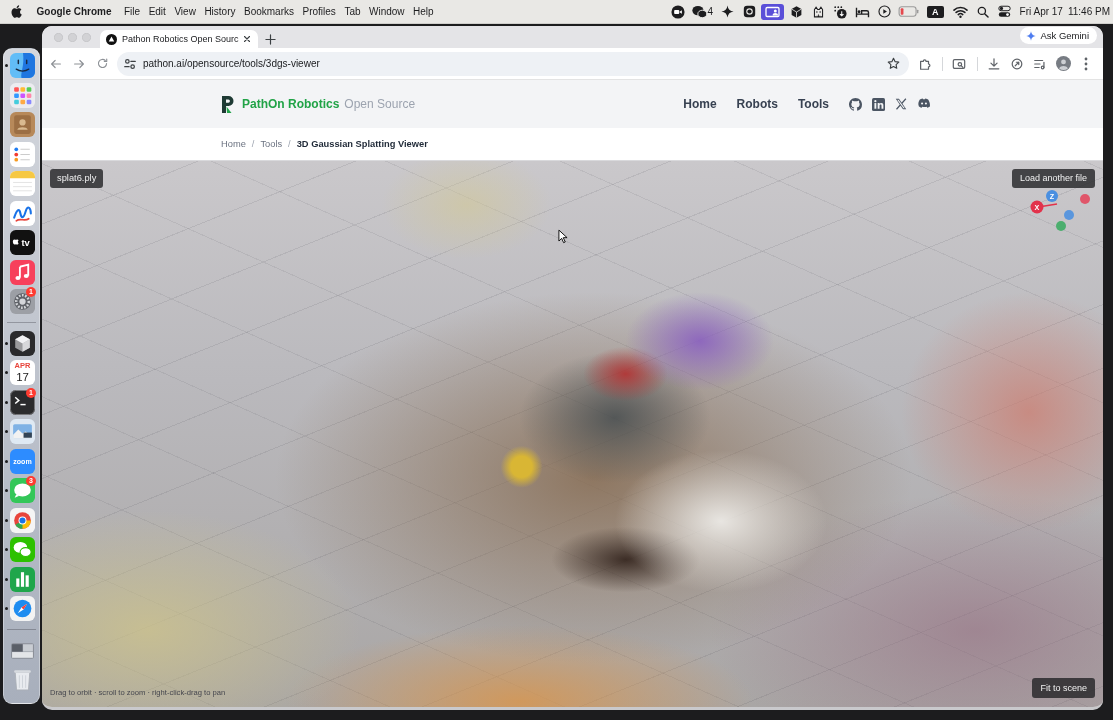  What do you see at coordinates (1053, 178) in the screenshot?
I see `load-file-button: Load another file` at bounding box center [1053, 178].